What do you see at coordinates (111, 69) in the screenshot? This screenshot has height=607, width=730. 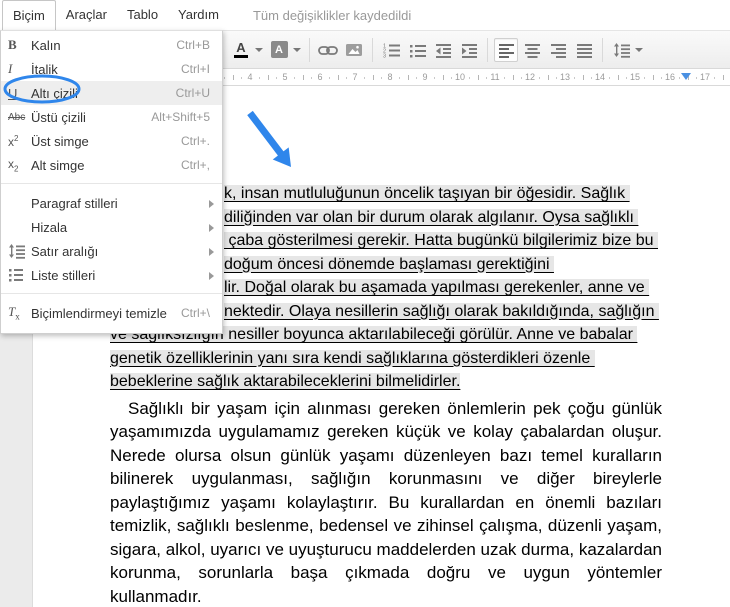 I see `menu-item-i-talik: I İtalik Ctrl+I` at bounding box center [111, 69].